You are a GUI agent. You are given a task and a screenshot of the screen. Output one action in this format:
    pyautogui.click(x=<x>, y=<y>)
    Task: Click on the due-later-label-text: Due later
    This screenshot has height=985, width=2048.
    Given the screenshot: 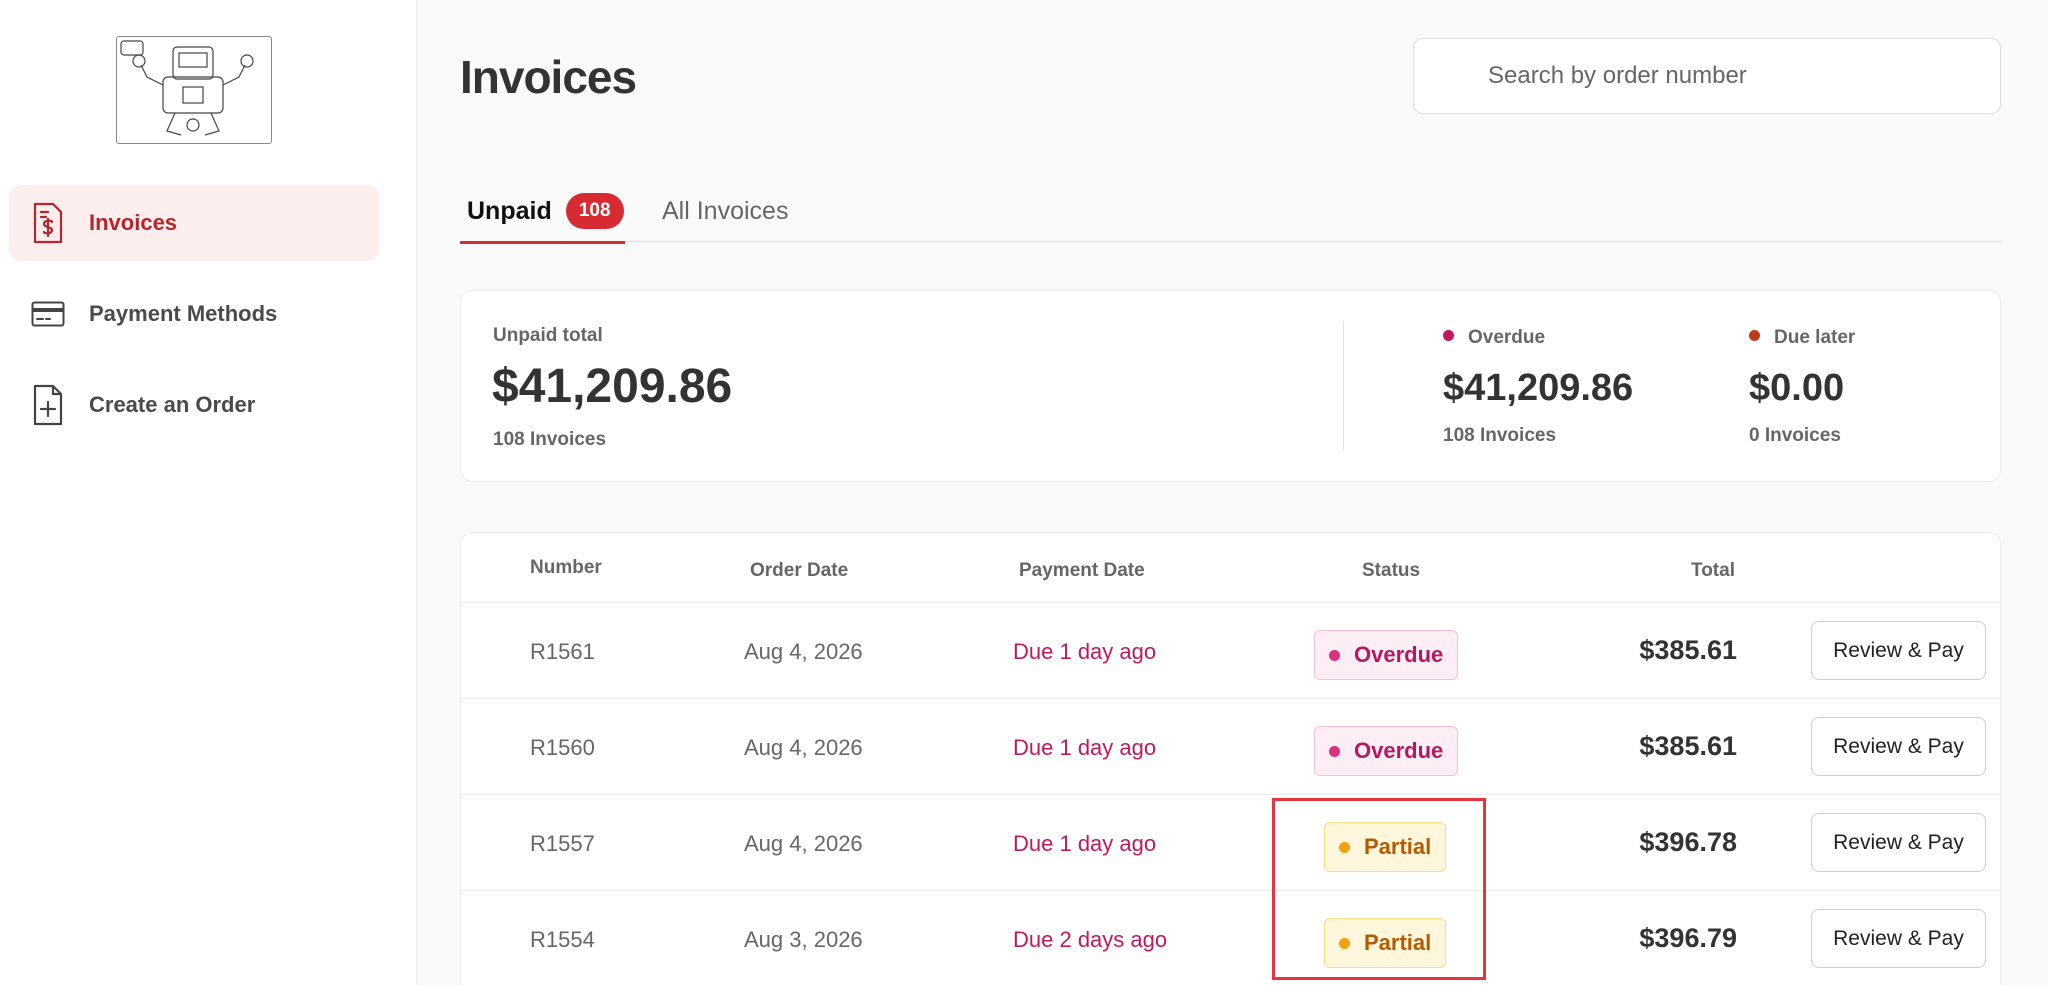 What is the action you would take?
    pyautogui.click(x=1815, y=337)
    